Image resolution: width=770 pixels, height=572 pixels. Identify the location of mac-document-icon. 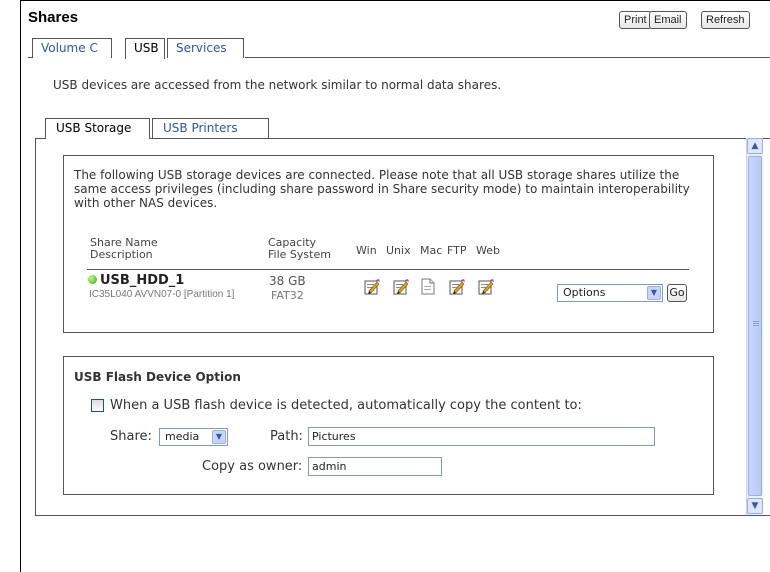
(428, 286).